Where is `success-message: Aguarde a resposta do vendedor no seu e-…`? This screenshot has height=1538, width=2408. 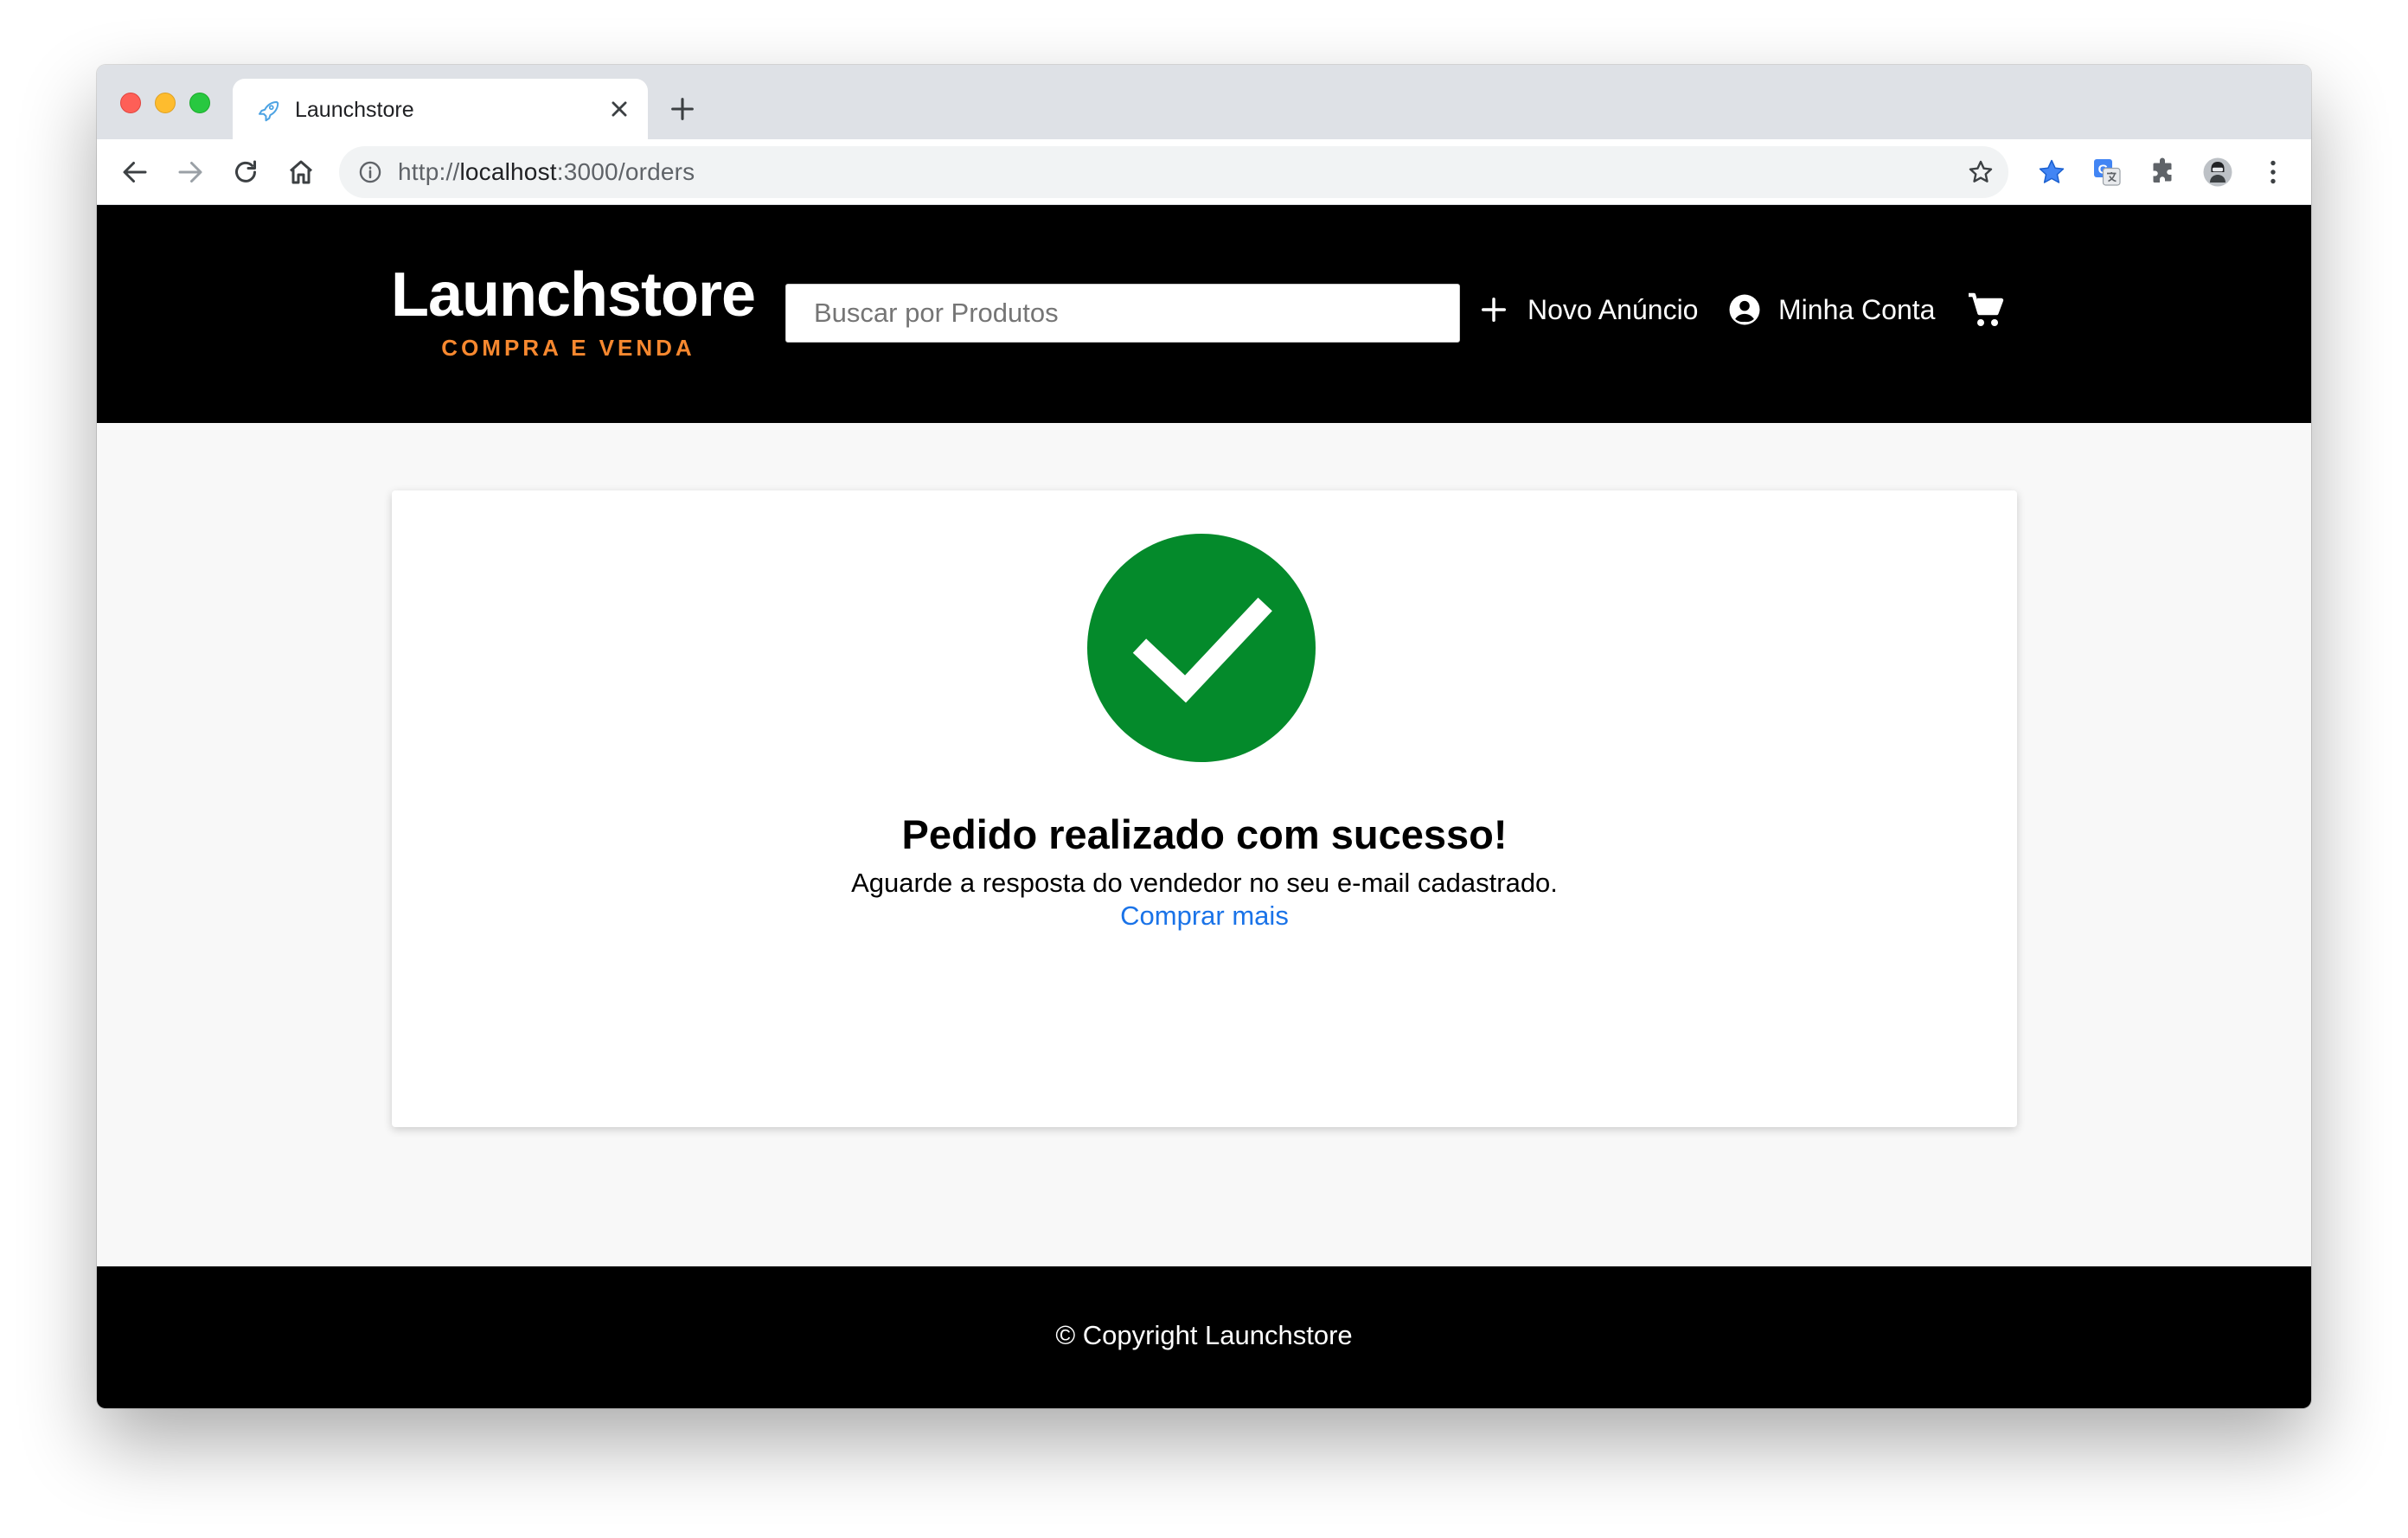
success-message: Aguarde a resposta do vendedor no seu e-… is located at coordinates (1204, 883).